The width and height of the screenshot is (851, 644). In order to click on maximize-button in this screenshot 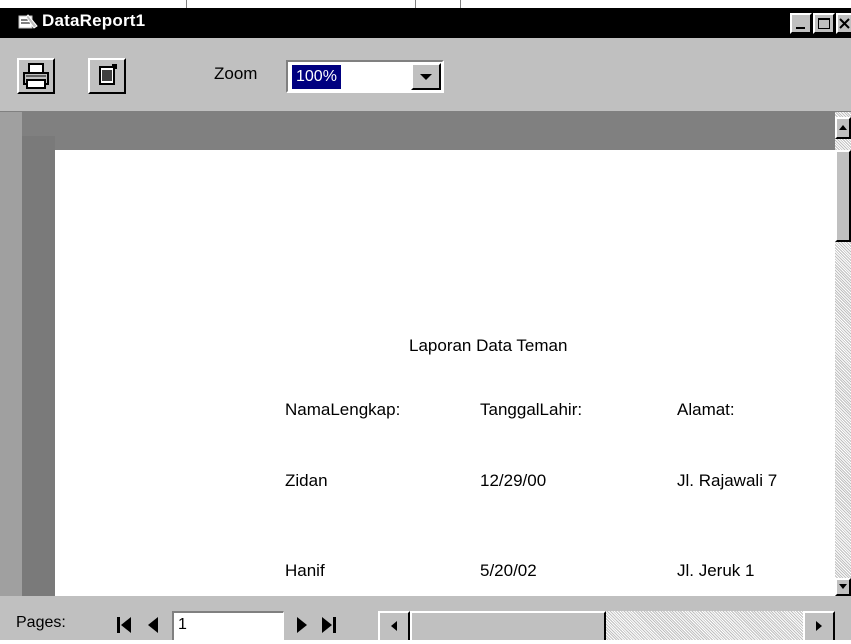, I will do `click(824, 23)`.